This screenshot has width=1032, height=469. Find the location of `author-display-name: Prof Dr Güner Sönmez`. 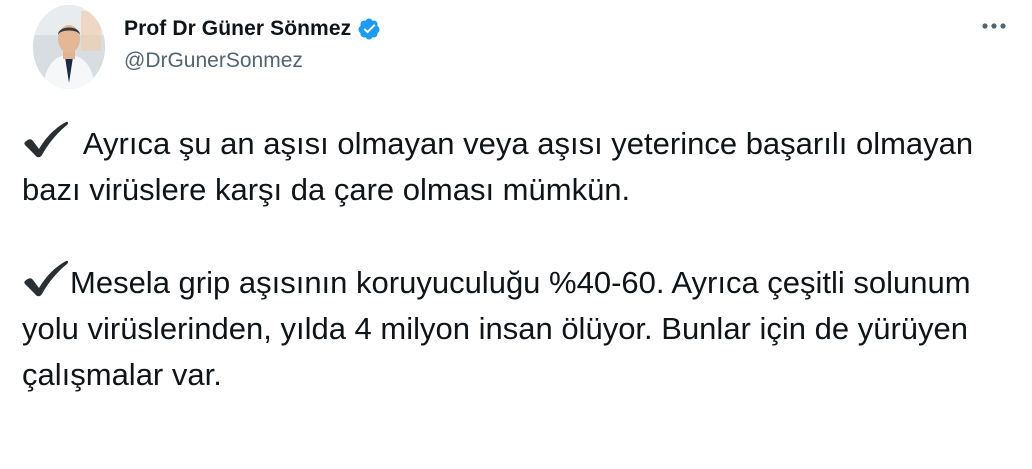

author-display-name: Prof Dr Güner Sönmez is located at coordinates (237, 29).